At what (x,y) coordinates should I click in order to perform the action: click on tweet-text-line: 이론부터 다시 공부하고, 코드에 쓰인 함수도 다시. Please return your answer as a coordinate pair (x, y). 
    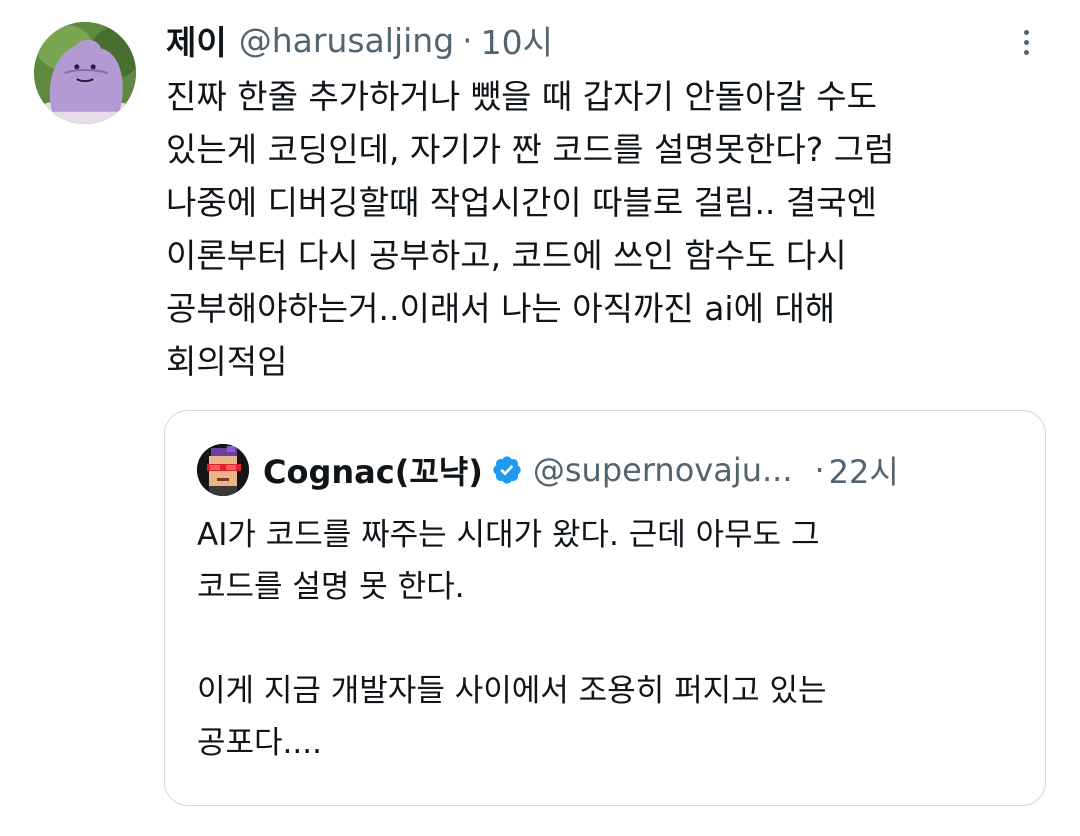
    Looking at the image, I should click on (506, 255).